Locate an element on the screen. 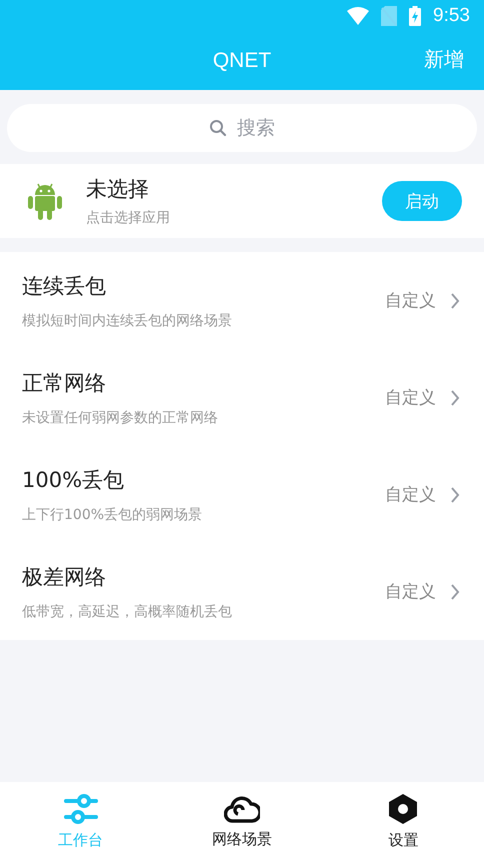  search-placeholder: 搜索 is located at coordinates (256, 128).